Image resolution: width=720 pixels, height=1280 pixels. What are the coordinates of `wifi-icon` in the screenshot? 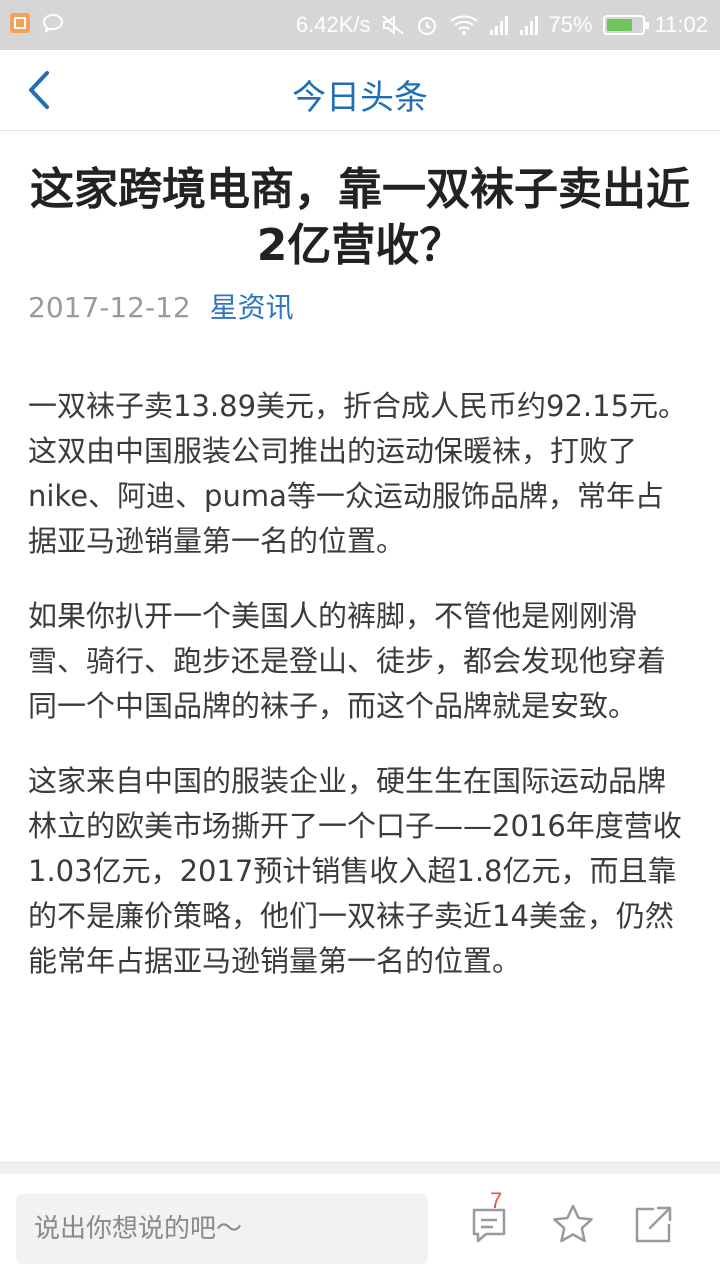 It's located at (464, 25).